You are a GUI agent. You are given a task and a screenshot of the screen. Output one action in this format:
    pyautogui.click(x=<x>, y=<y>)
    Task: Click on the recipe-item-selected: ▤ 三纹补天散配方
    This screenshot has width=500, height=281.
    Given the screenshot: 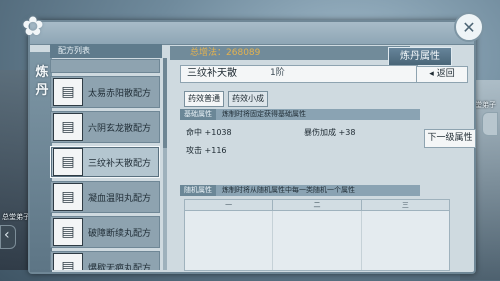 What is the action you would take?
    pyautogui.click(x=105, y=162)
    